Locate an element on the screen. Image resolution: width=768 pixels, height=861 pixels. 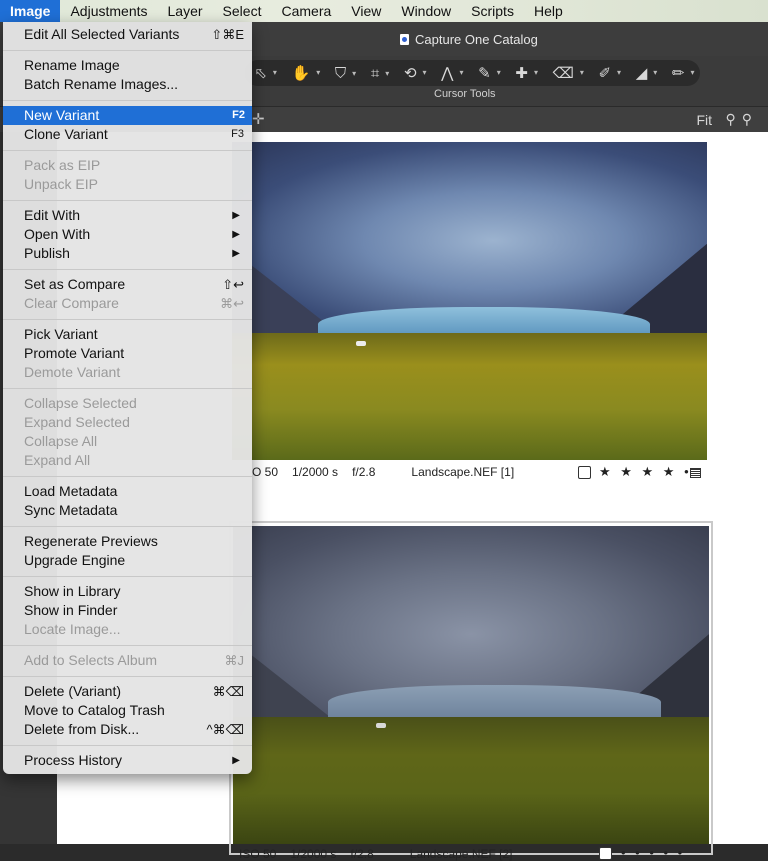
menu-view: View is located at coordinates (366, 11).